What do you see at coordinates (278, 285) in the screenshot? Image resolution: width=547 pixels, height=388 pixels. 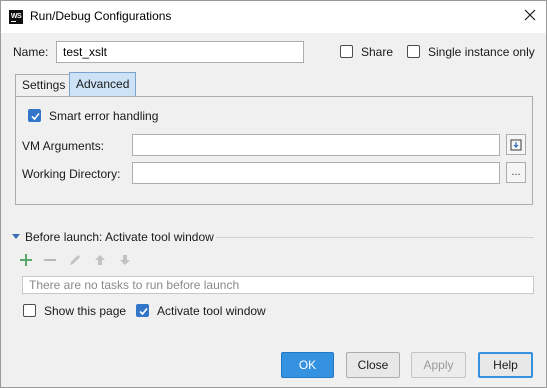 I see `before-launch-task-list: There are no tasks to run before launch` at bounding box center [278, 285].